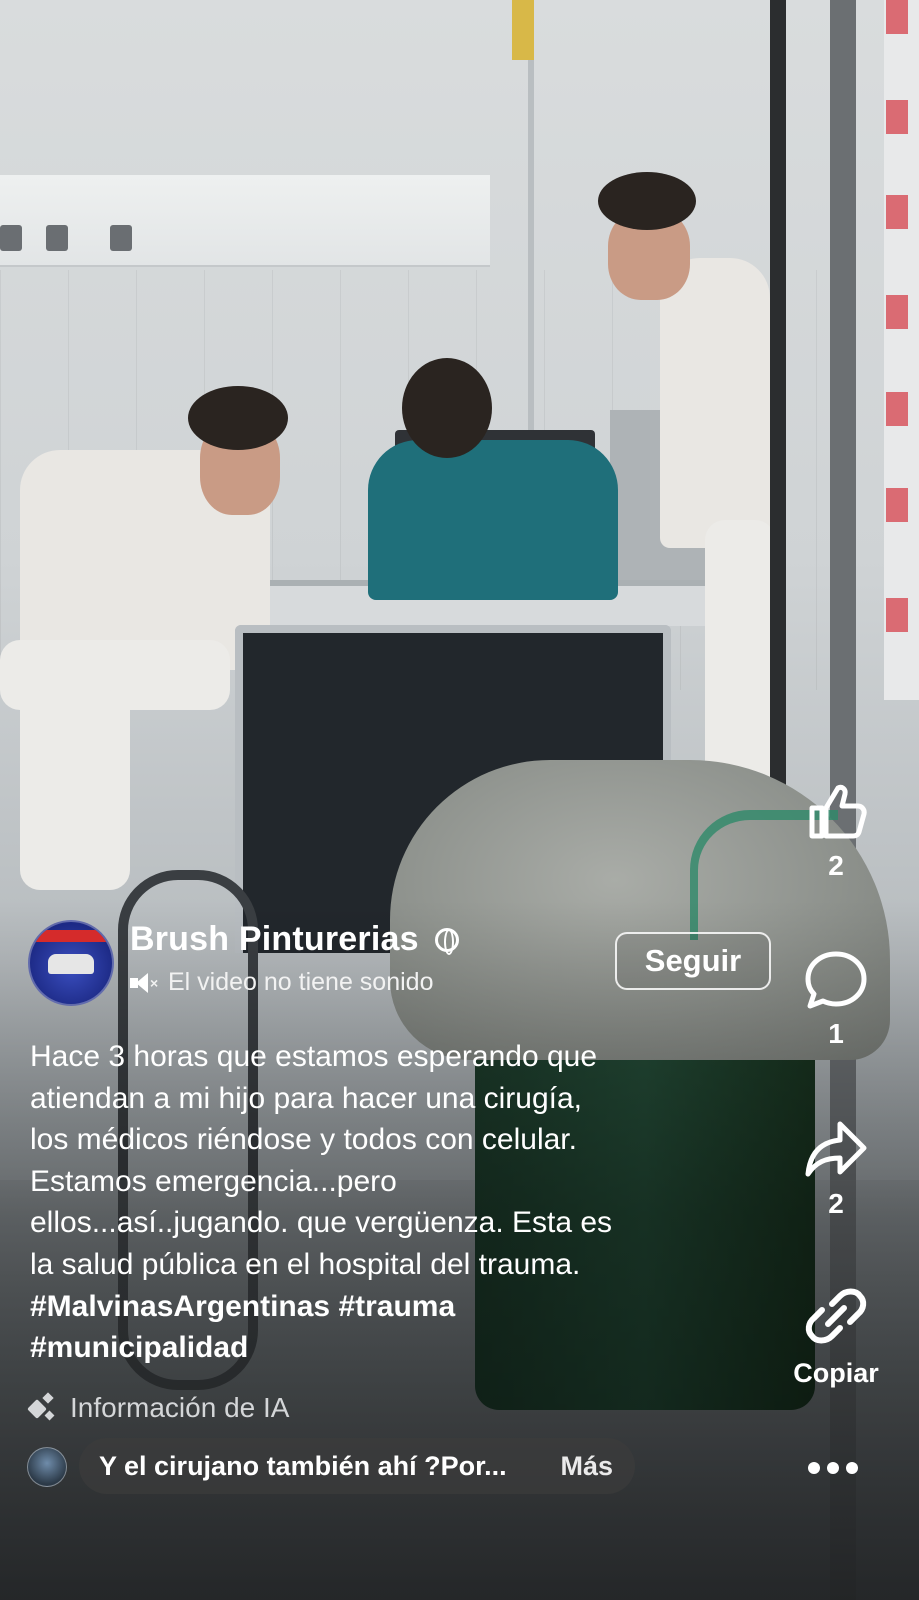 The height and width of the screenshot is (1600, 919). What do you see at coordinates (836, 865) in the screenshot?
I see `like-count: 2` at bounding box center [836, 865].